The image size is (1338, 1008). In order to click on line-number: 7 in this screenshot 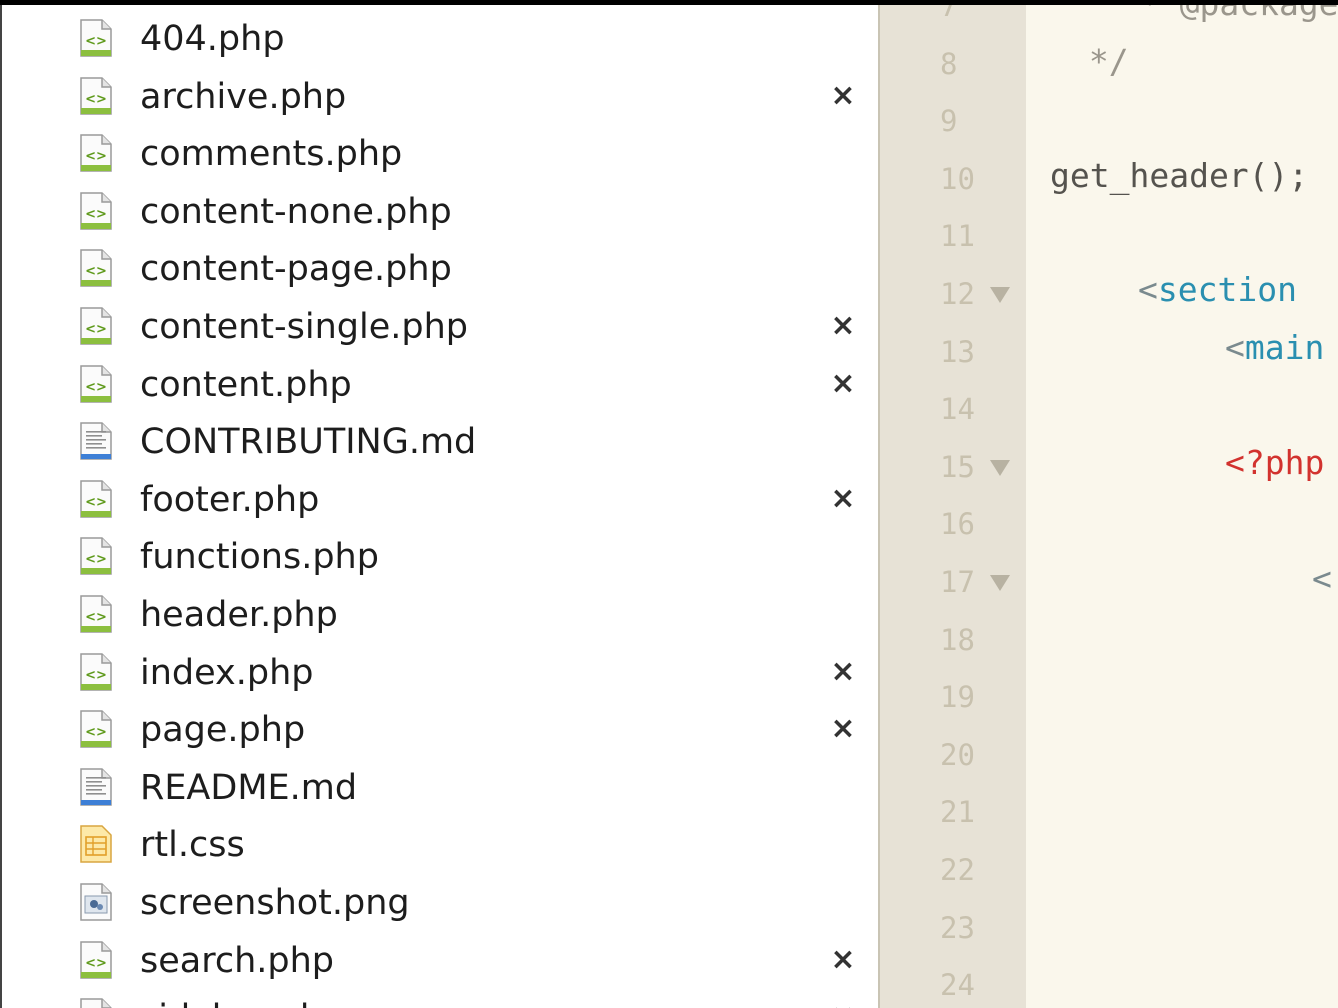, I will do `click(949, 14)`.